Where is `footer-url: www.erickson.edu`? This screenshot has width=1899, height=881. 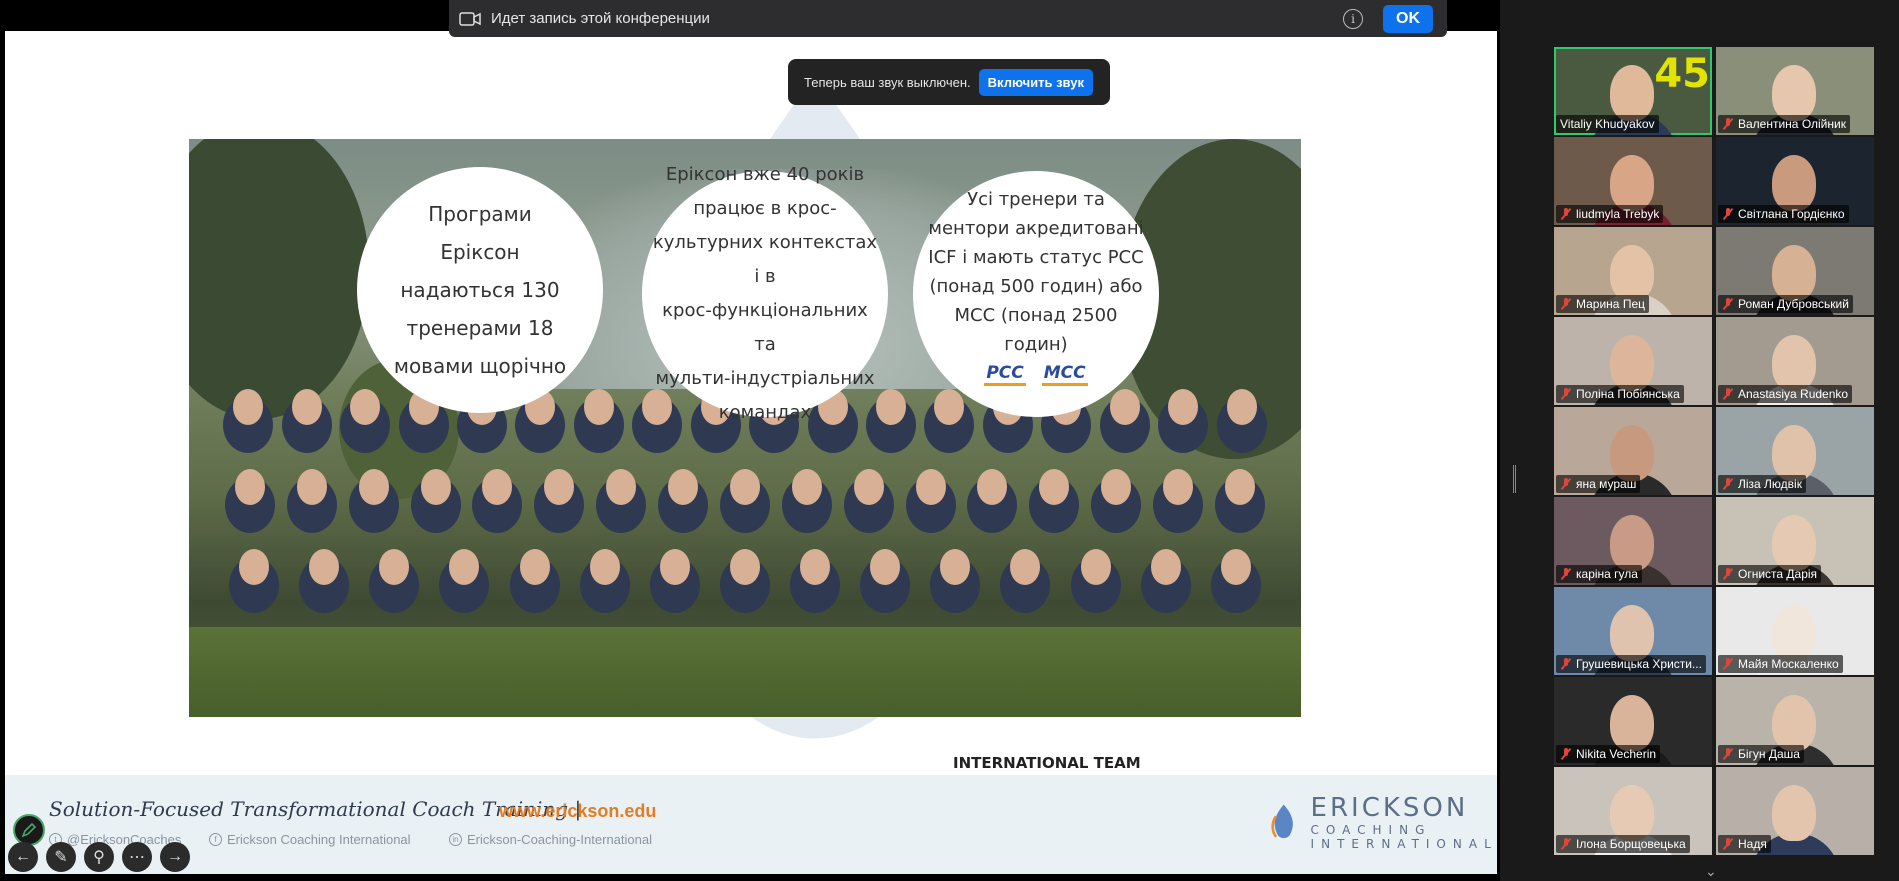 footer-url: www.erickson.edu is located at coordinates (578, 811).